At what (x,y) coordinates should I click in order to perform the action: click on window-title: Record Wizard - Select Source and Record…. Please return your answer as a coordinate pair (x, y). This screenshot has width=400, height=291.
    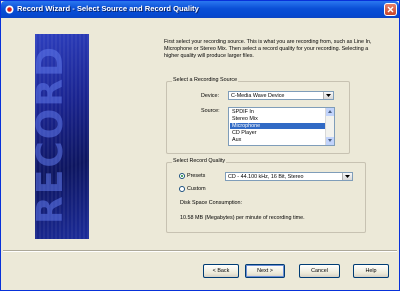
    Looking at the image, I should click on (108, 8).